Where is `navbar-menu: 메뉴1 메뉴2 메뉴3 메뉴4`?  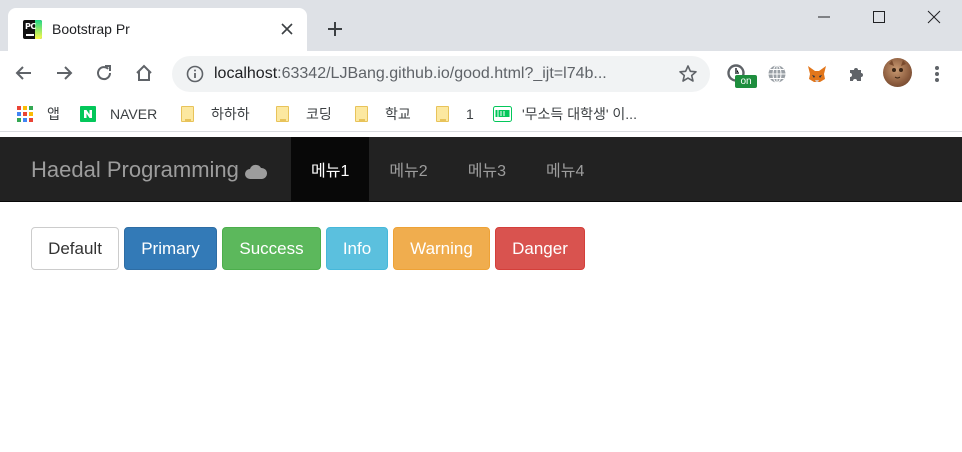 navbar-menu: 메뉴1 메뉴2 메뉴3 메뉴4 is located at coordinates (447, 169).